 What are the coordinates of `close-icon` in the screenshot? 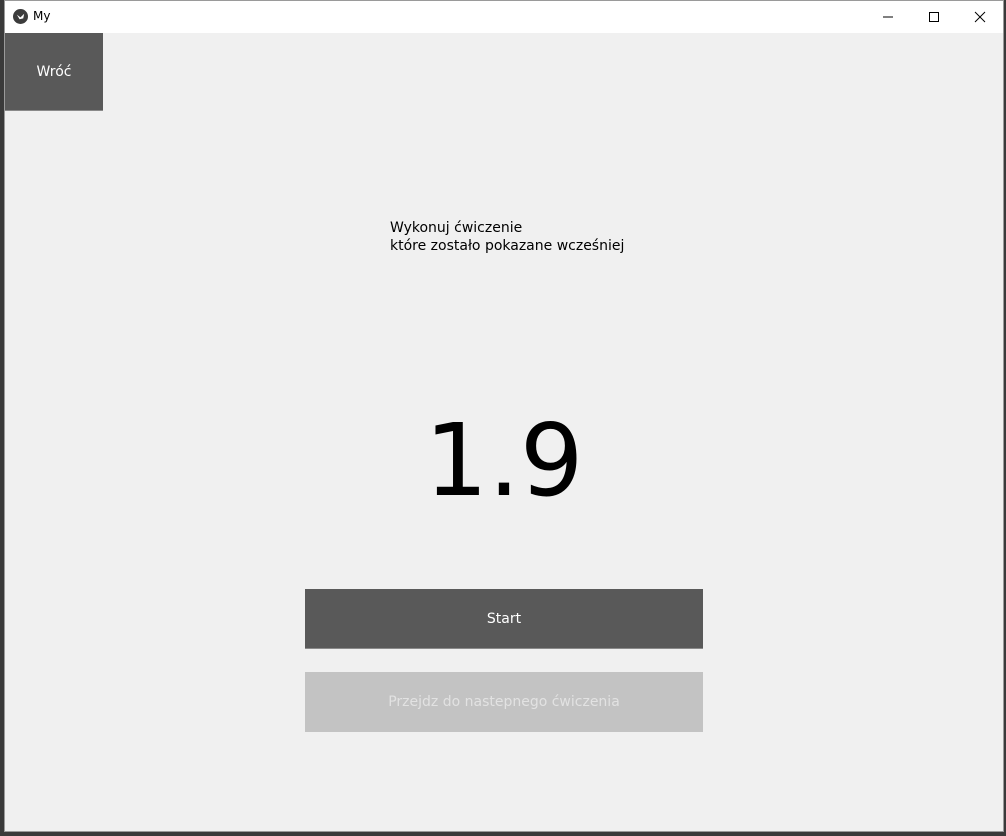 It's located at (980, 17).